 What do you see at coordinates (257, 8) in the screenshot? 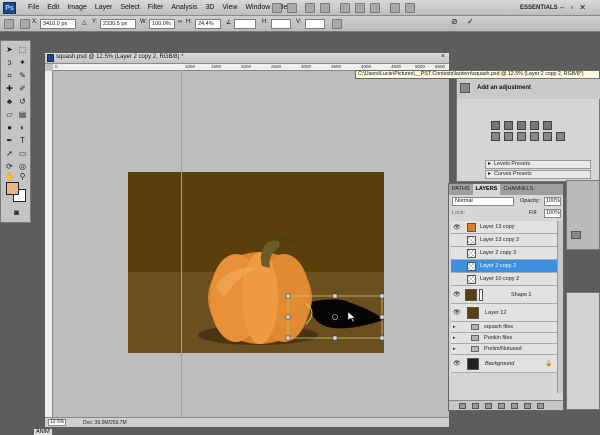
I see `menu-window: Window` at bounding box center [257, 8].